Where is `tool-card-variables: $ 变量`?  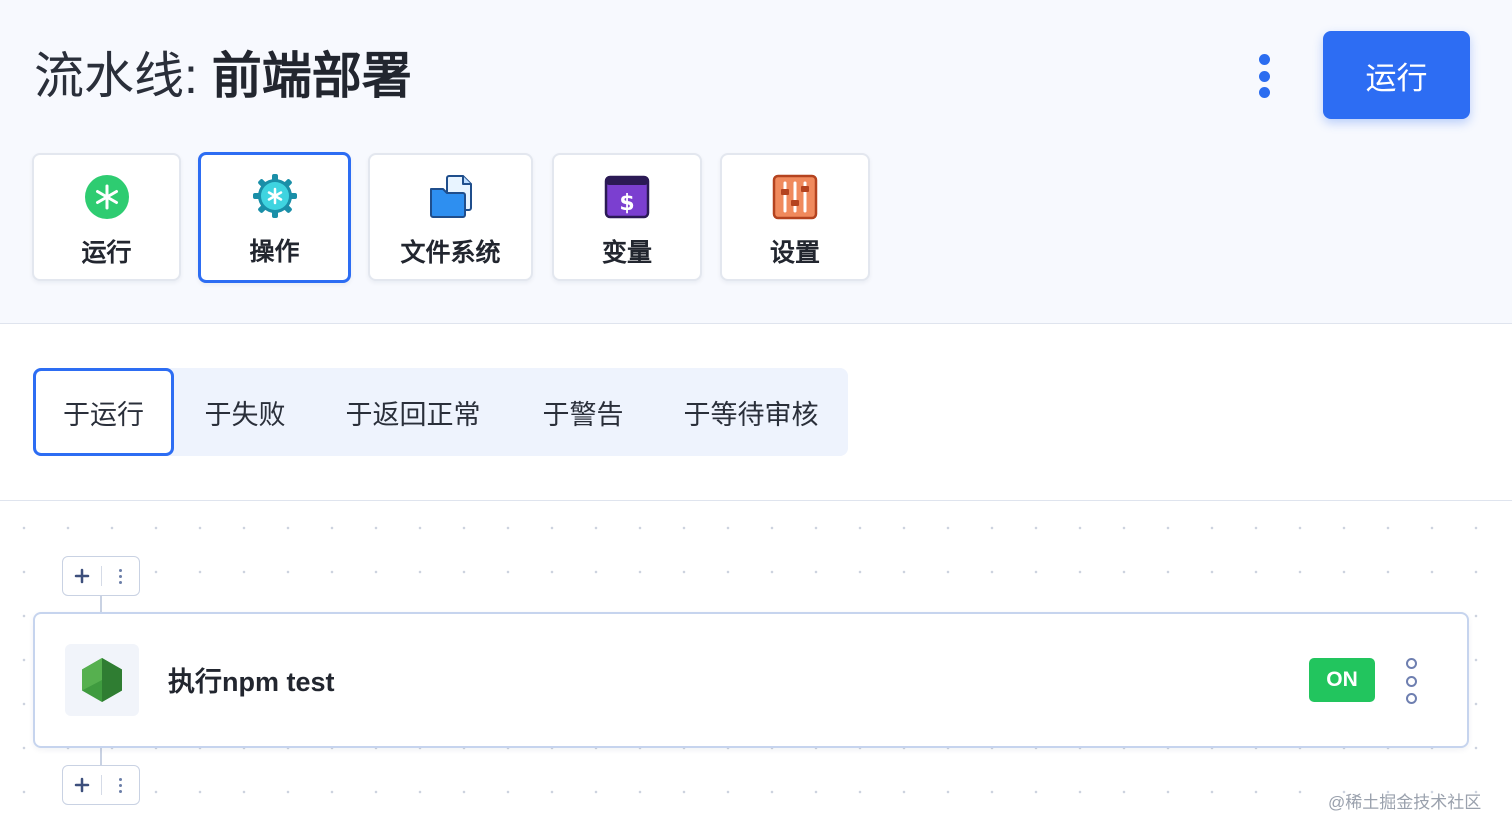
tool-card-variables: $ 变量 is located at coordinates (627, 217).